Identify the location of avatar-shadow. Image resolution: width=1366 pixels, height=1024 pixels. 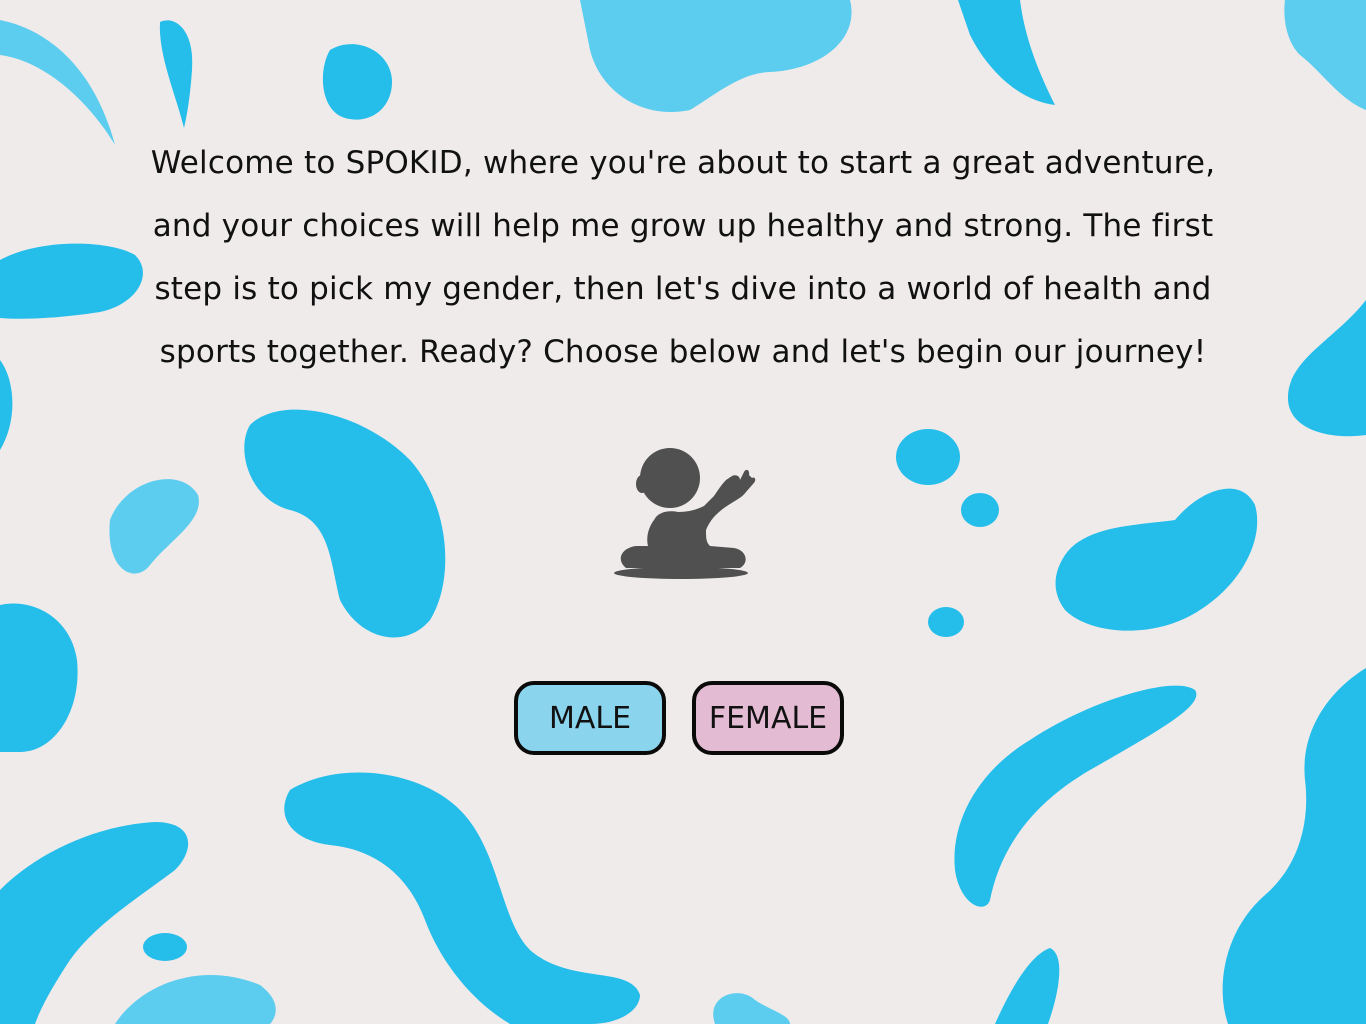
(681, 573).